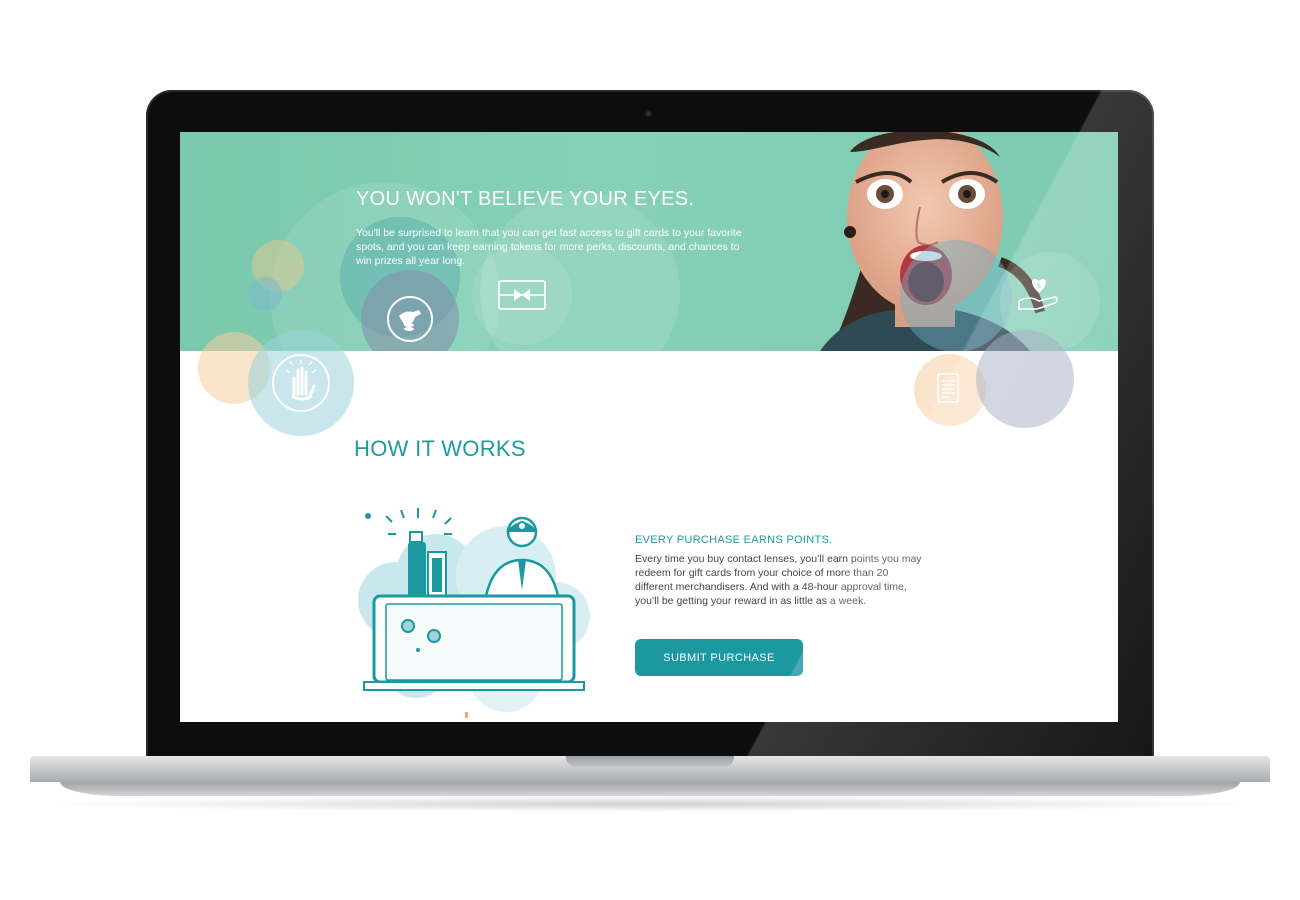 The width and height of the screenshot is (1300, 900). Describe the element at coordinates (301, 383) in the screenshot. I see `raised-hand-icon` at that location.